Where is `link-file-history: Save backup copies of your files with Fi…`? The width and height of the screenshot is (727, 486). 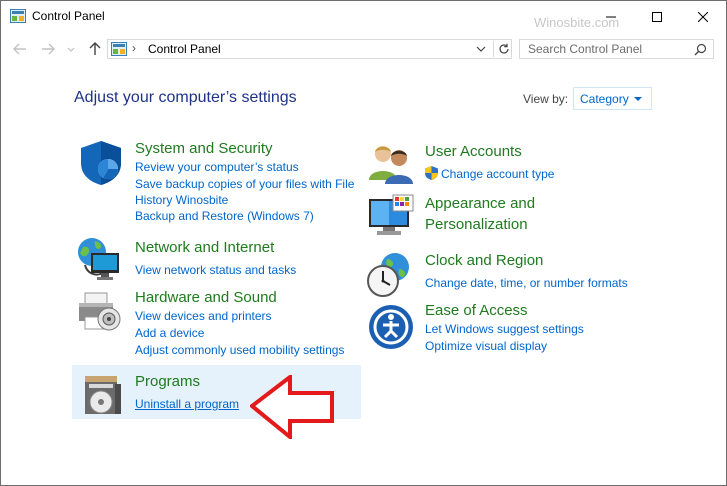 link-file-history: Save backup copies of your files with Fi… is located at coordinates (244, 184).